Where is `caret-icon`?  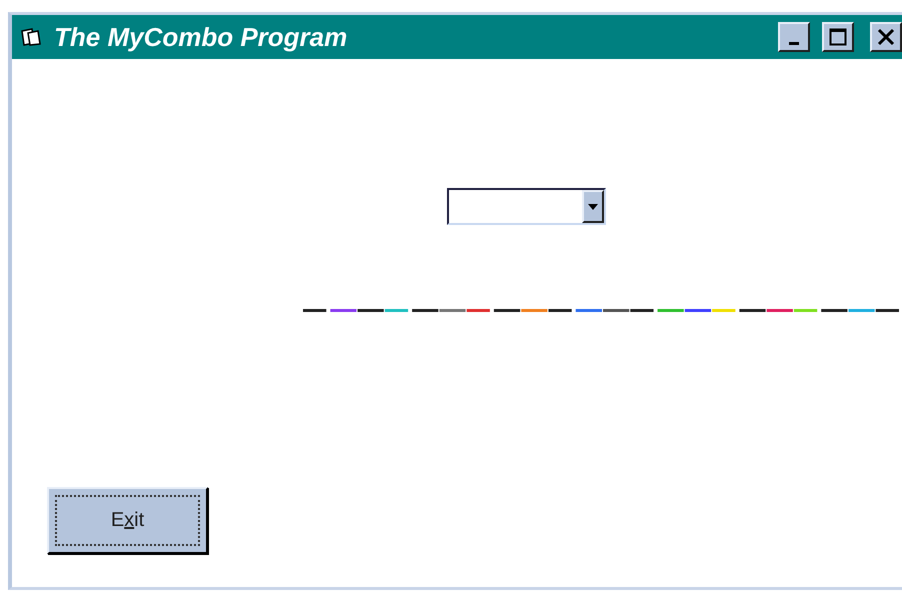
caret-icon is located at coordinates (593, 207).